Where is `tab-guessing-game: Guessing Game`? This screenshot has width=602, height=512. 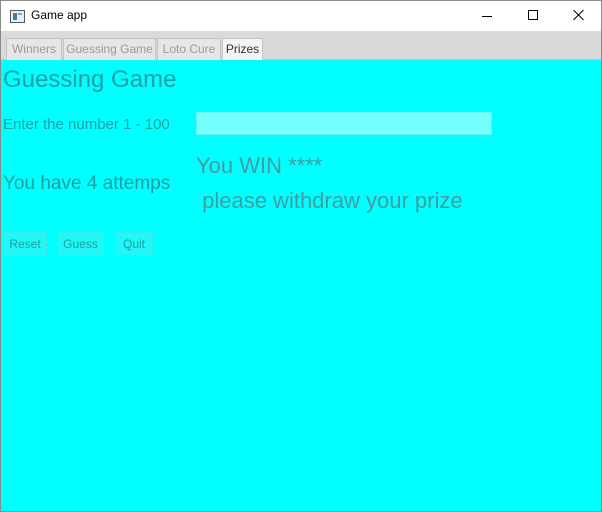 tab-guessing-game: Guessing Game is located at coordinates (109, 49).